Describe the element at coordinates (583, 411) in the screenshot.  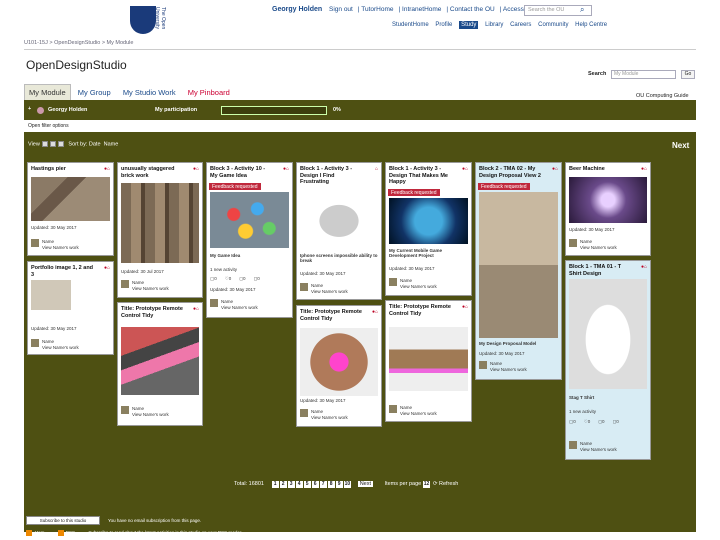
I see `activity-count: 1 new activity` at that location.